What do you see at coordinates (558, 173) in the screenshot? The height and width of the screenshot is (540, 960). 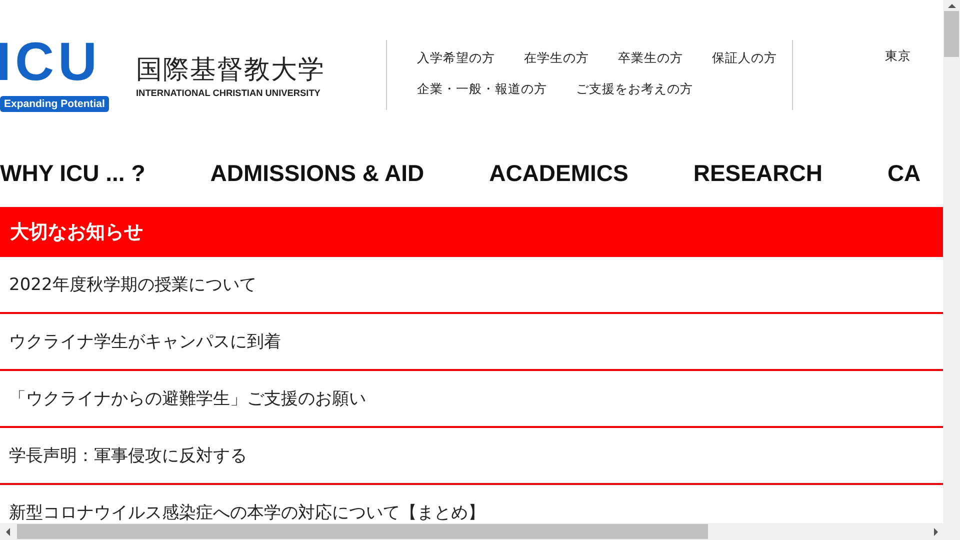 I see `nav-link: ACADEMICS` at bounding box center [558, 173].